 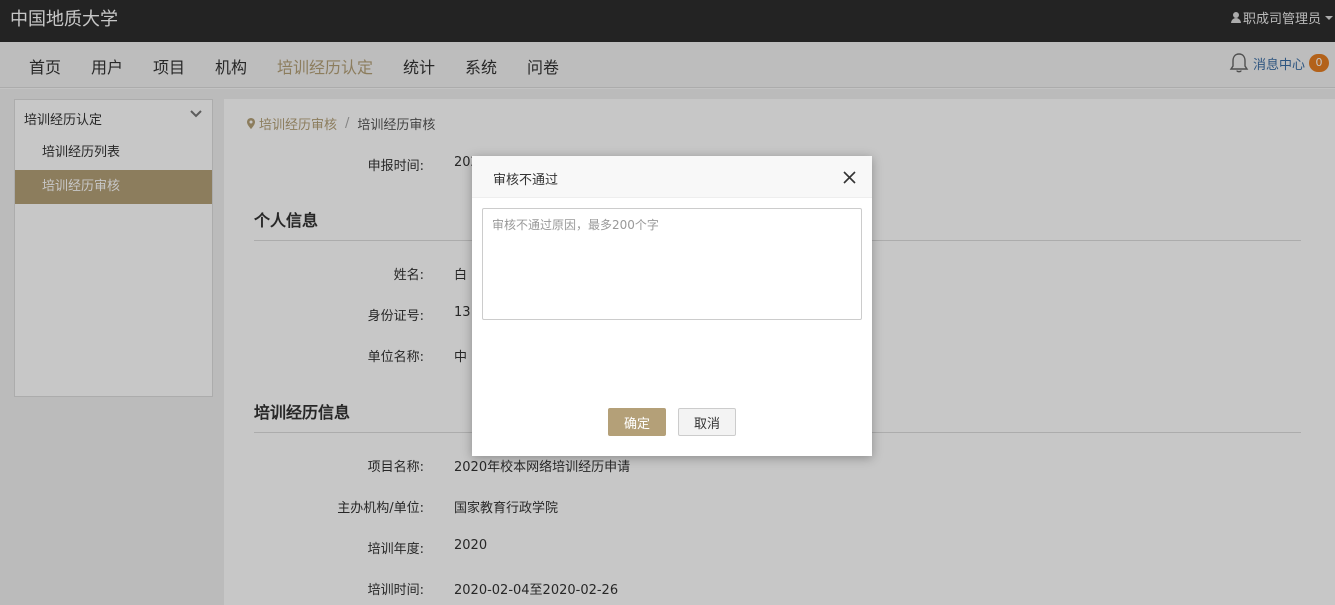 I want to click on dialog-header: 审核不通过, so click(x=672, y=177).